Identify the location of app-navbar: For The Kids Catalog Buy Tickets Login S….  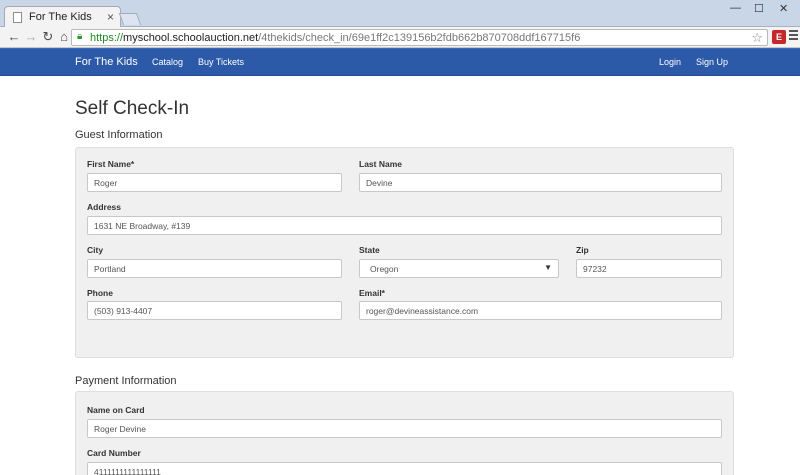
(400, 62).